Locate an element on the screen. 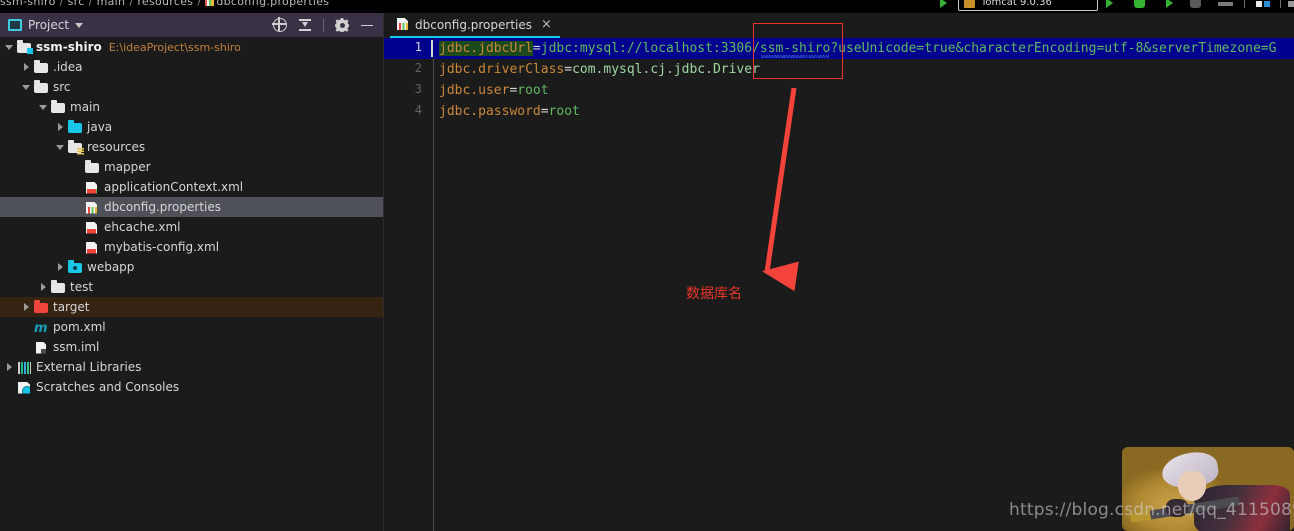 The width and height of the screenshot is (1294, 531). tree-item-ssm-iml: ssm.iml is located at coordinates (191, 347).